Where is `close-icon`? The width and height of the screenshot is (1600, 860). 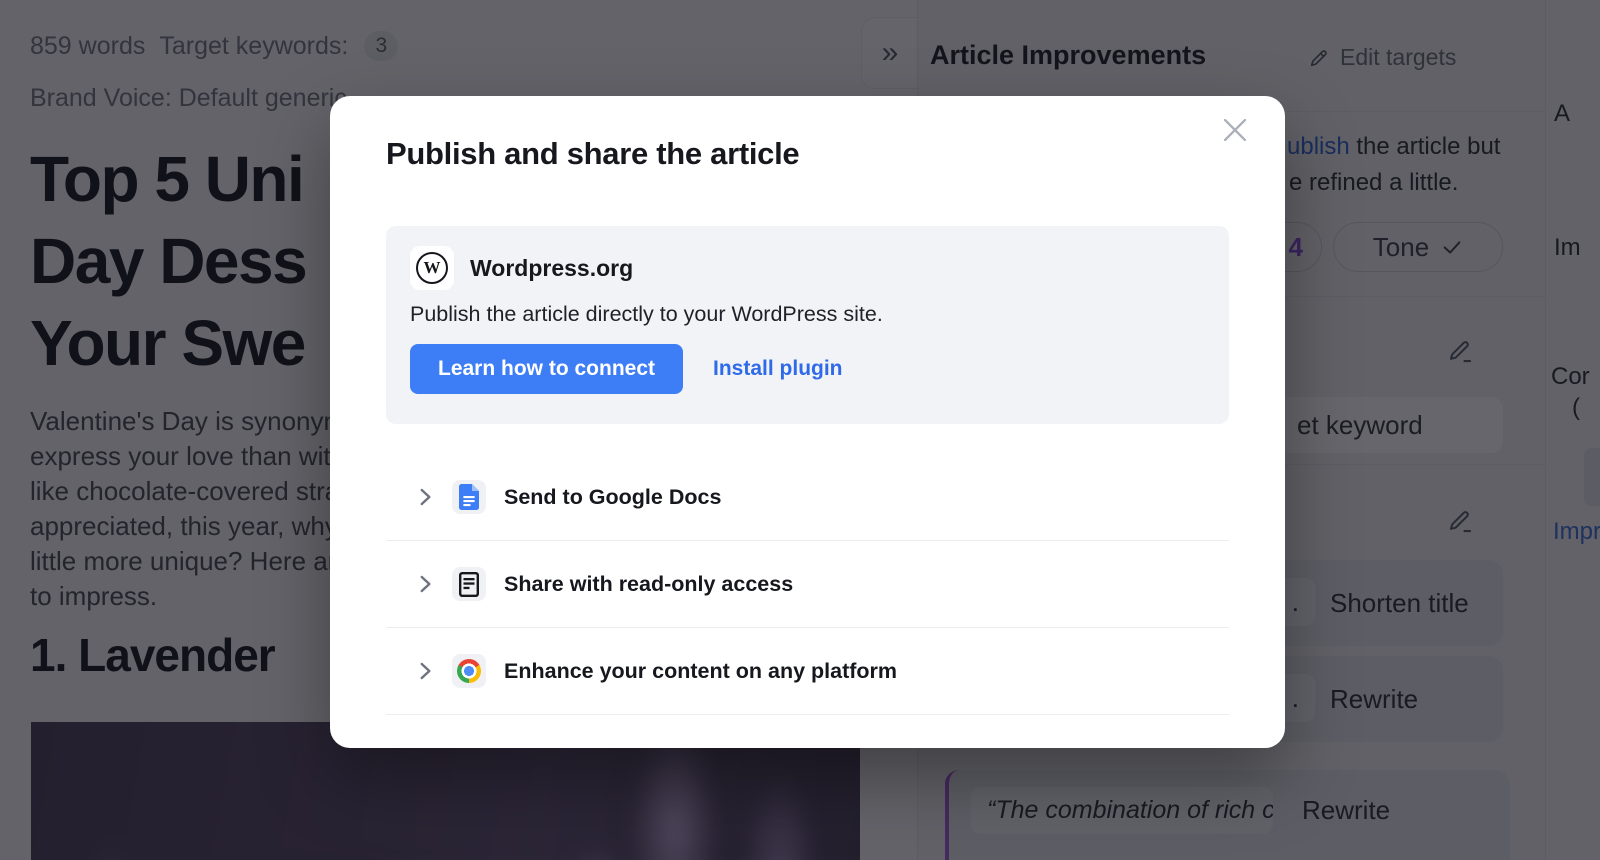 close-icon is located at coordinates (1235, 130).